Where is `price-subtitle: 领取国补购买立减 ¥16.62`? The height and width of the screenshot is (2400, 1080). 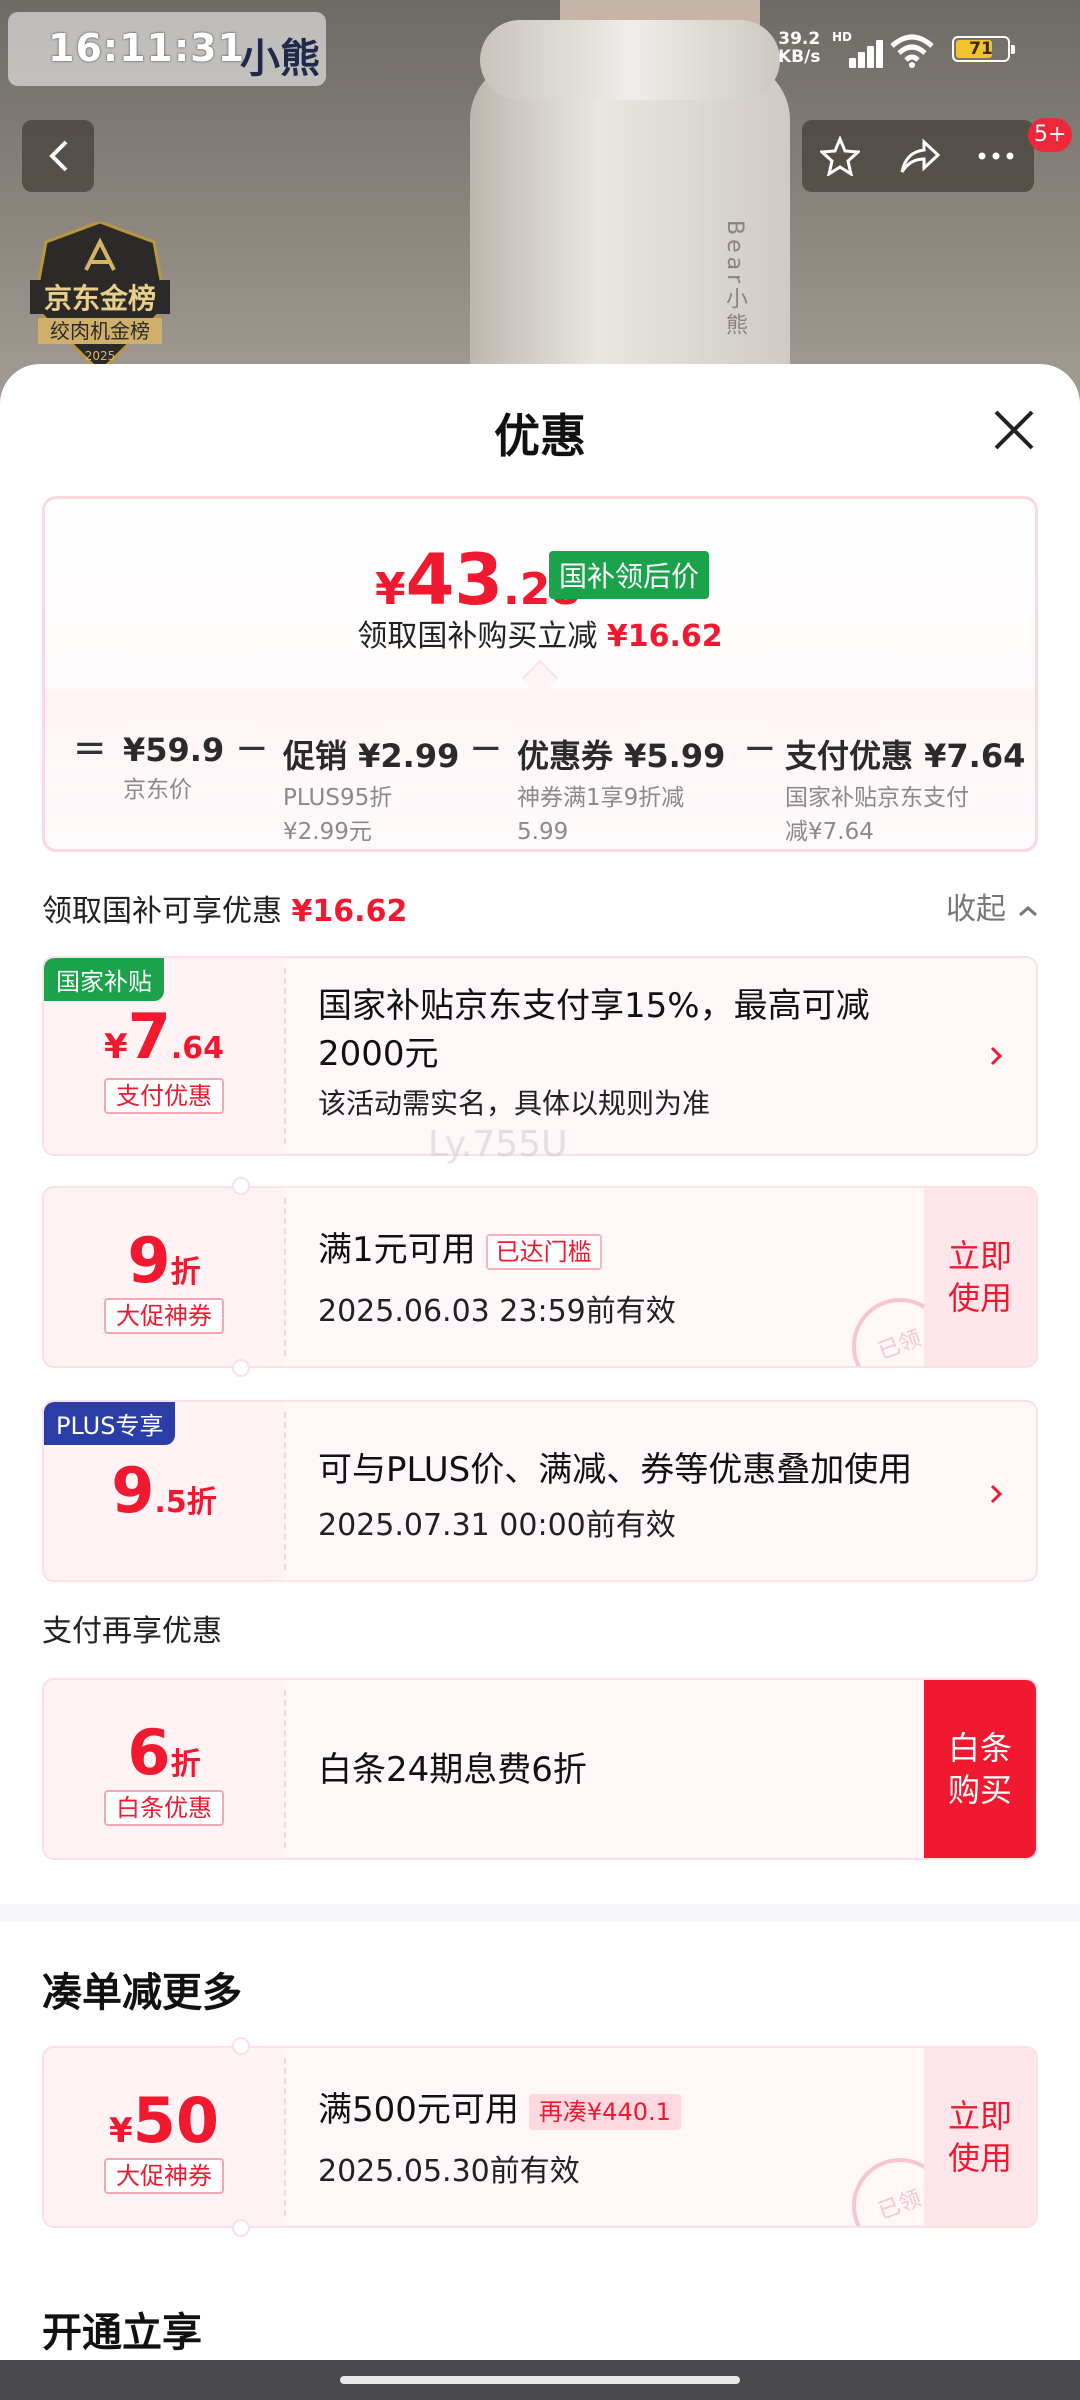
price-subtitle: 领取国补购买立减 ¥16.62 is located at coordinates (540, 636).